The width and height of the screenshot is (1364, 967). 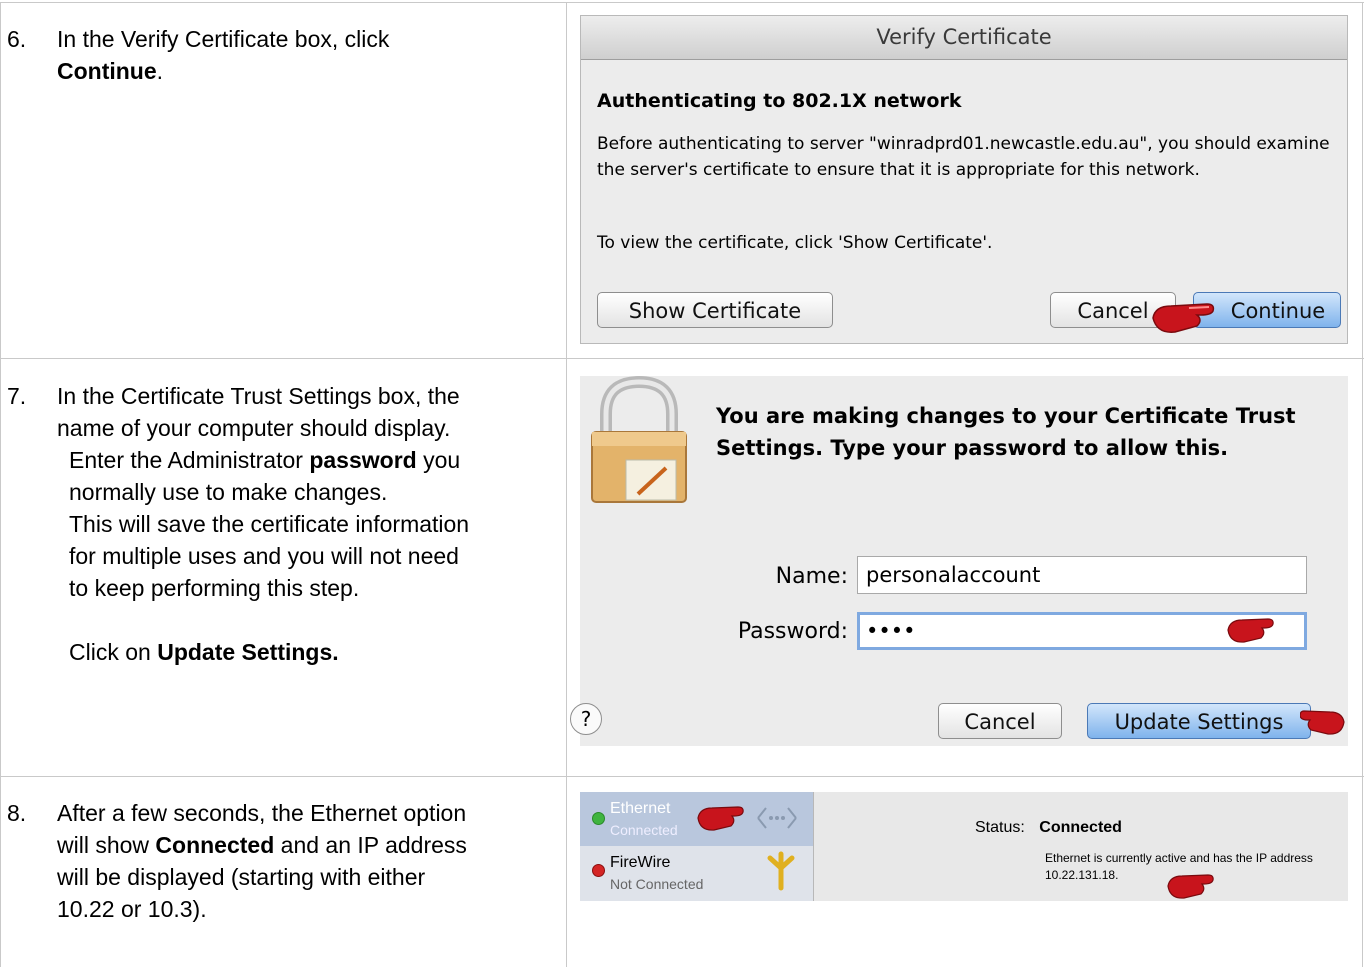 I want to click on lock-icon, so click(x=639, y=439).